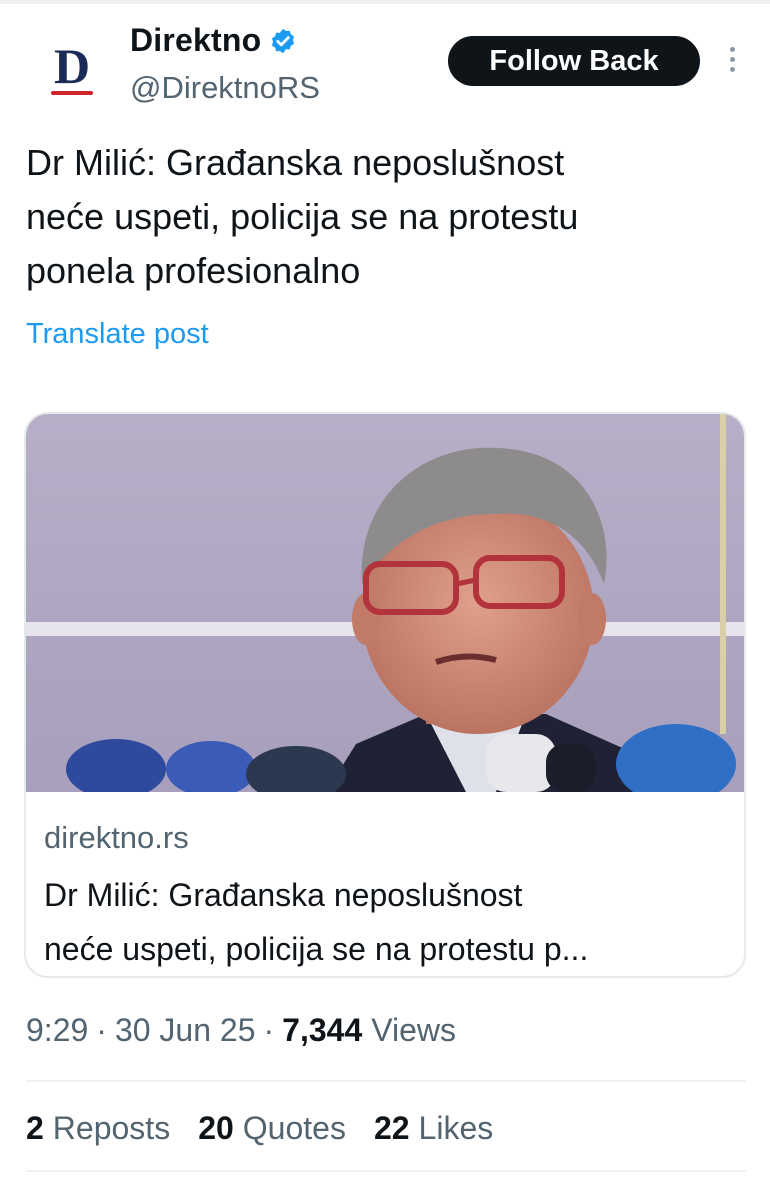 Image resolution: width=770 pixels, height=1190 pixels. I want to click on views-label: Views, so click(414, 1030).